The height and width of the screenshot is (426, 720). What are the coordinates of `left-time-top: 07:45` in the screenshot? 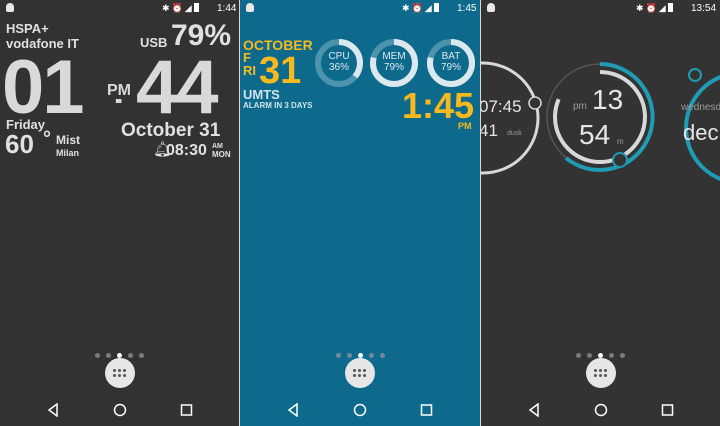 It's located at (501, 106).